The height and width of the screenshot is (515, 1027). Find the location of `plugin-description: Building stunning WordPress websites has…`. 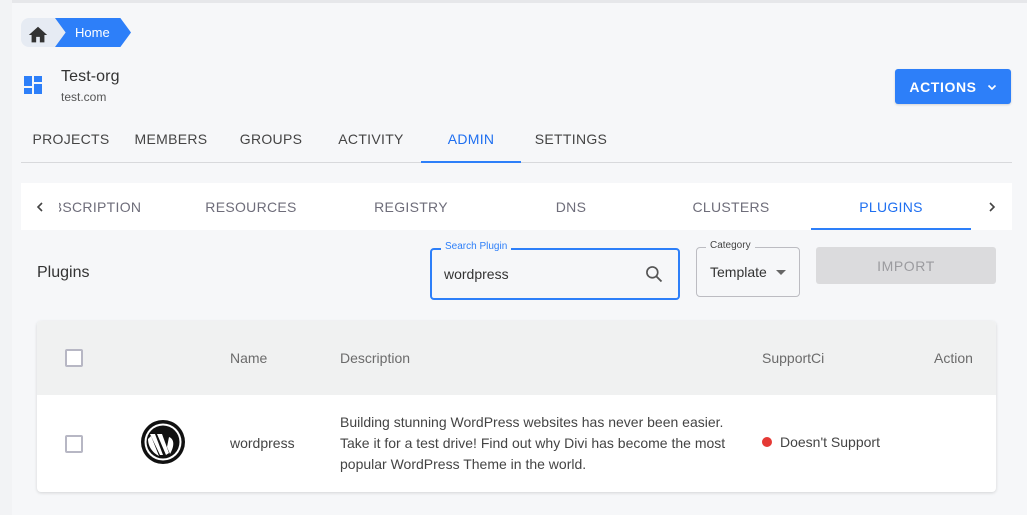

plugin-description: Building stunning WordPress websites has… is located at coordinates (533, 443).